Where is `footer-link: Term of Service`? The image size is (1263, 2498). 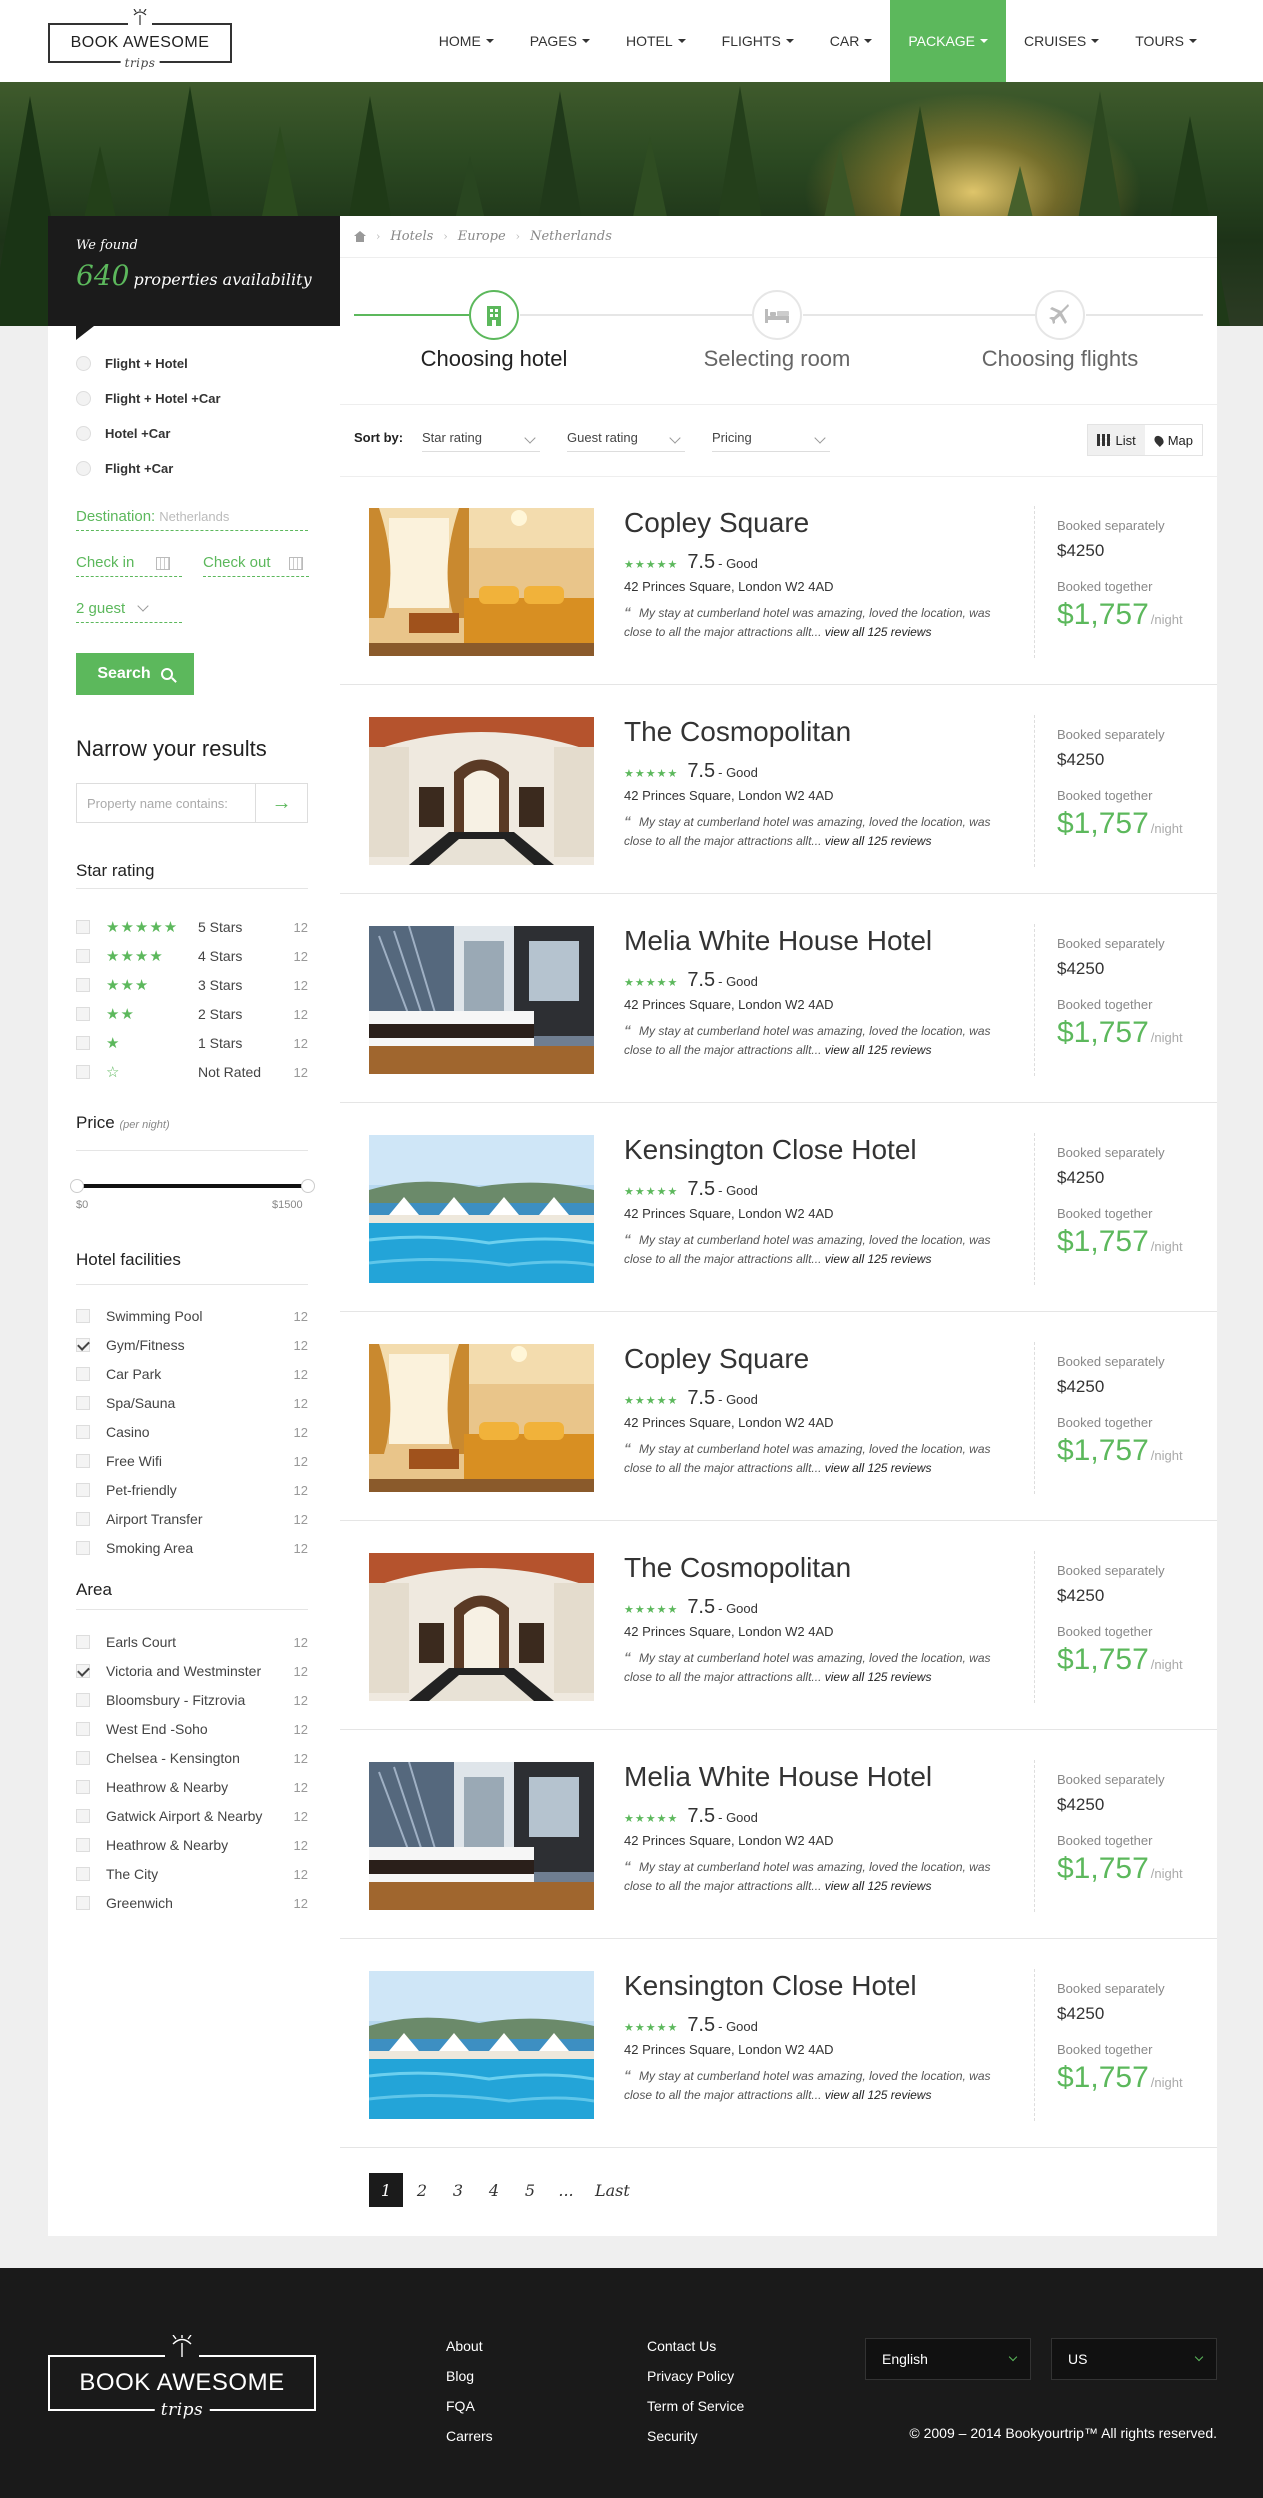
footer-link: Term of Service is located at coordinates (695, 2406).